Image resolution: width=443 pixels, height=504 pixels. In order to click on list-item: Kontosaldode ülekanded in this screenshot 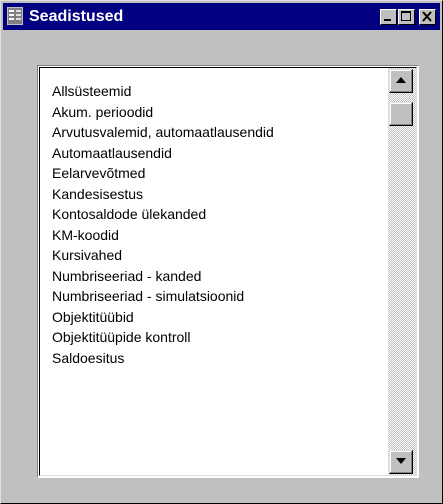, I will do `click(163, 214)`.